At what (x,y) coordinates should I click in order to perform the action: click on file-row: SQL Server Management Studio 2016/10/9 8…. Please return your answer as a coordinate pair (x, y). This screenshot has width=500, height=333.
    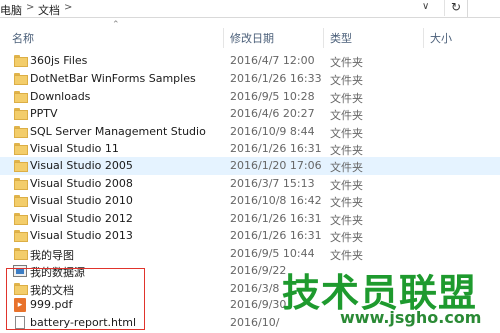
    Looking at the image, I should click on (250, 132).